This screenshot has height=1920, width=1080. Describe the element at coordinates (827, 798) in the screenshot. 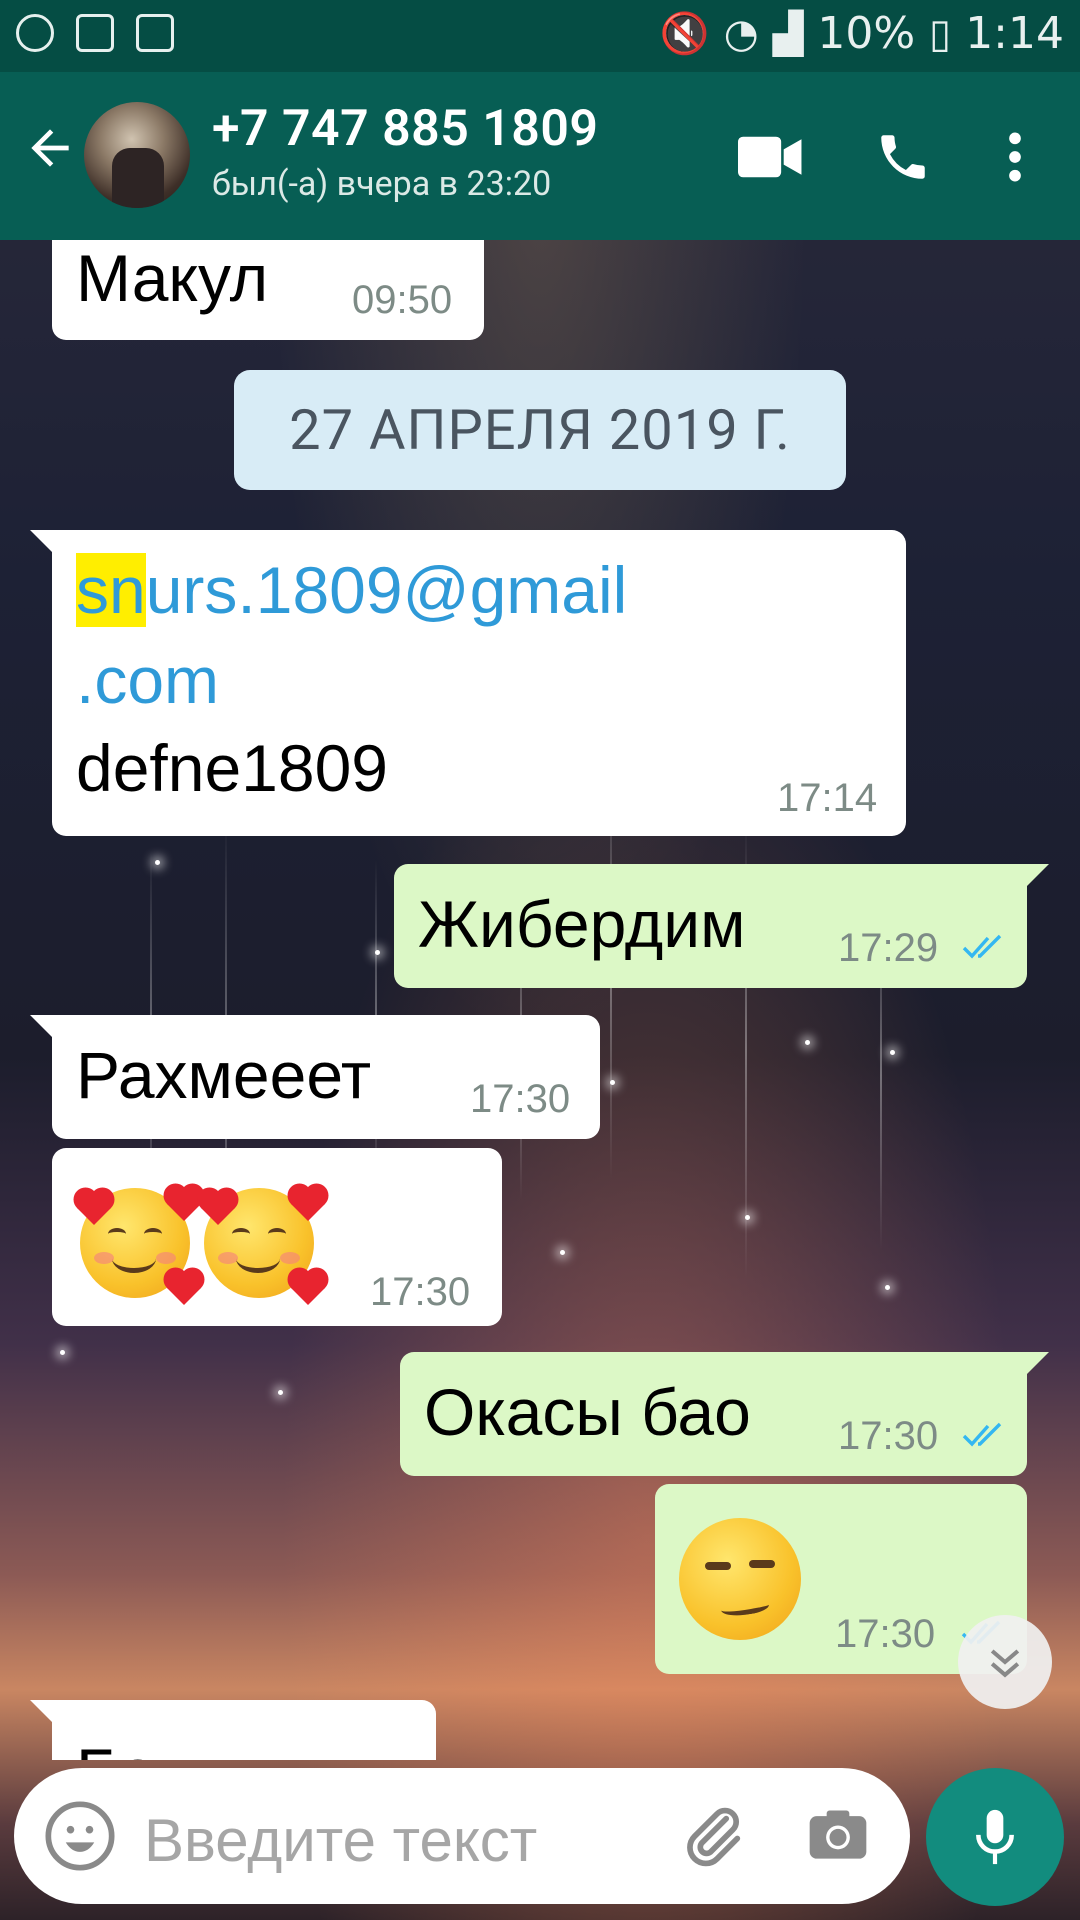

I see `message-time: 17:14` at that location.